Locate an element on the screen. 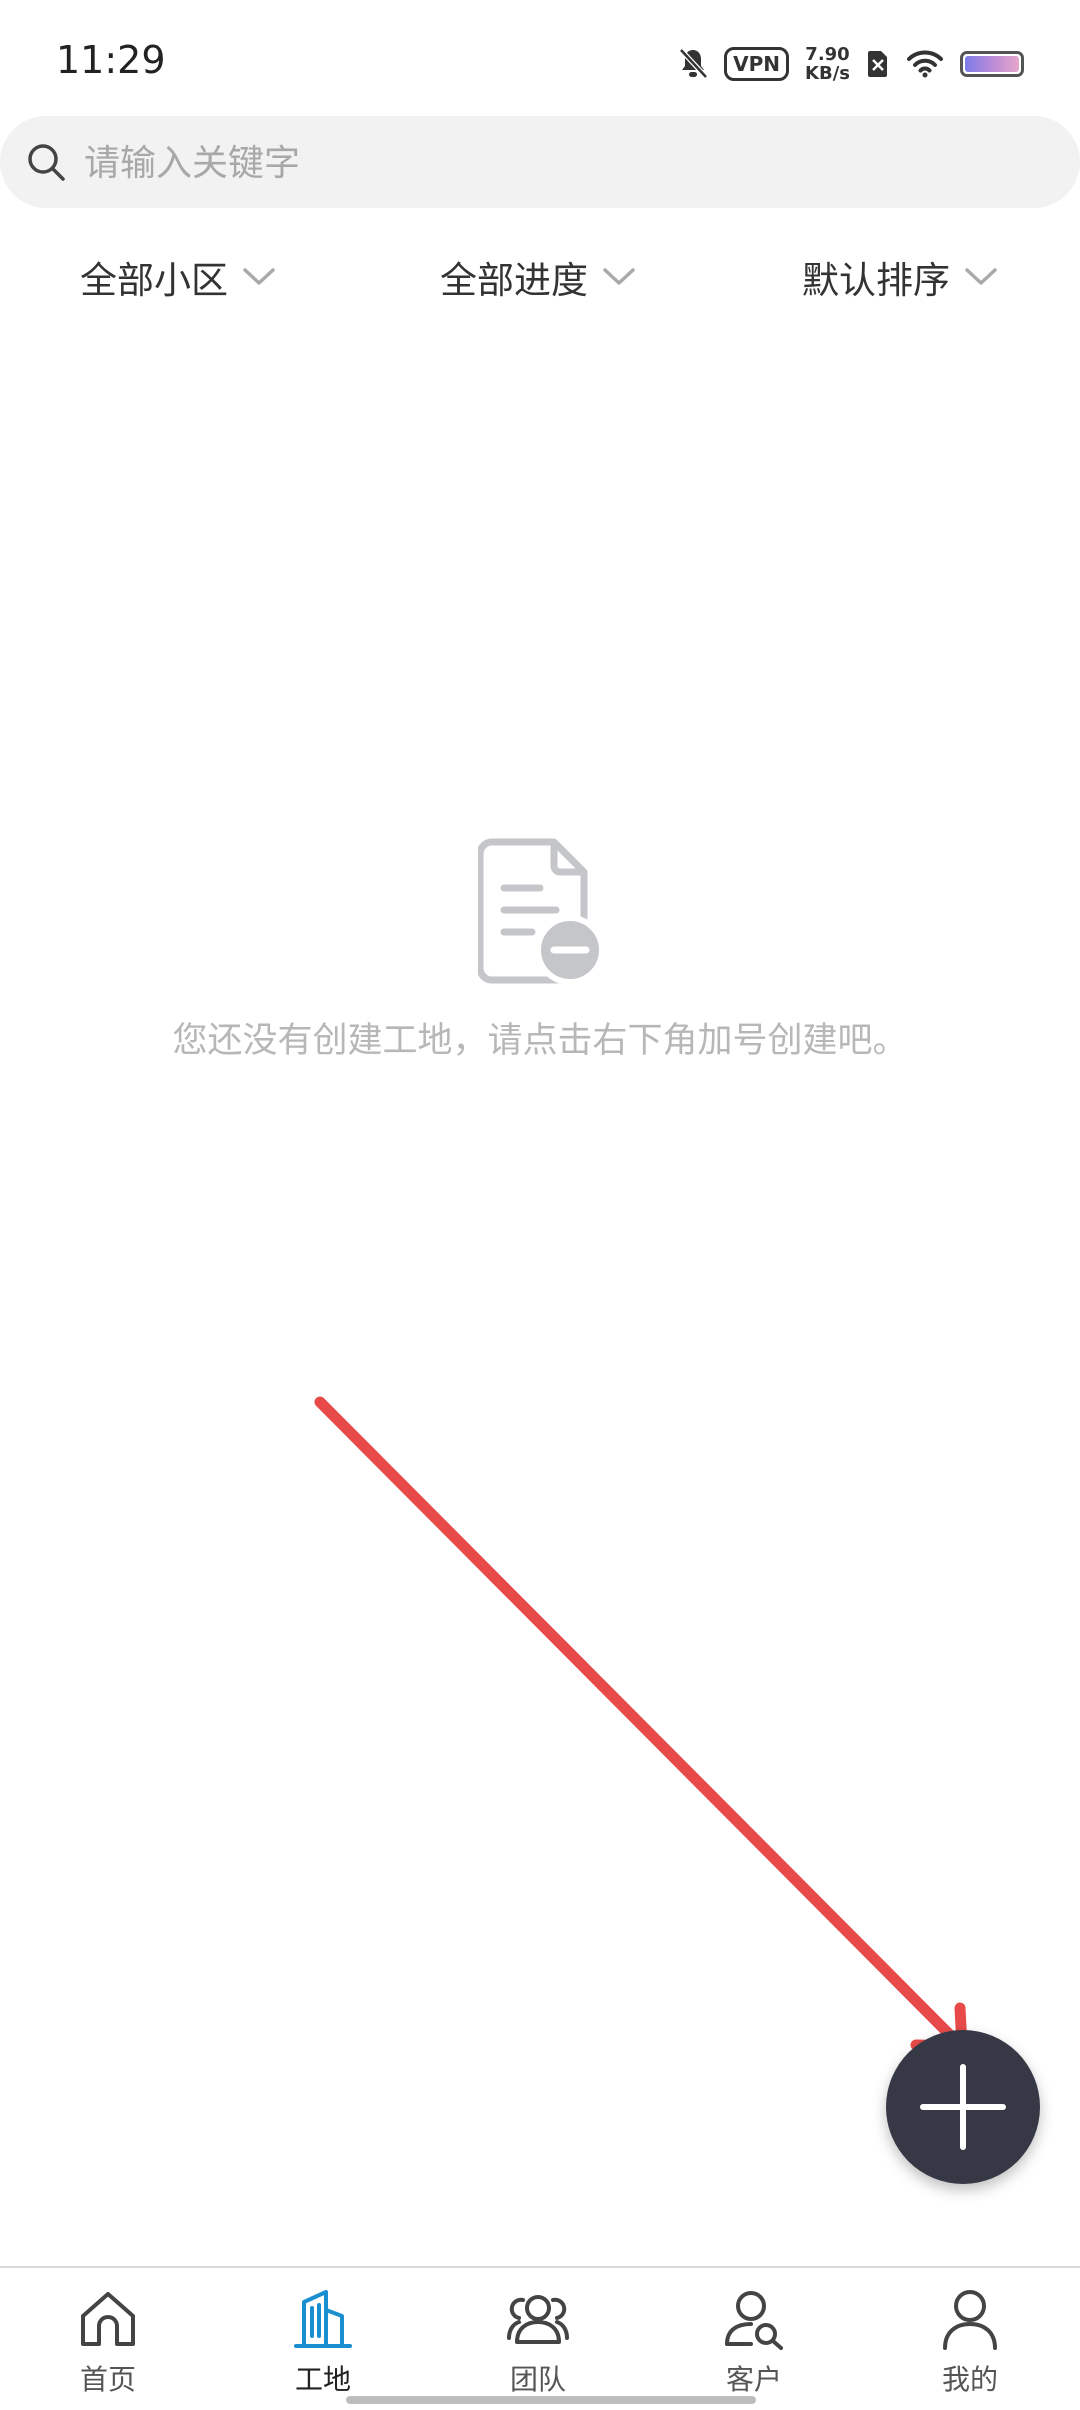 The image size is (1080, 2410). profile-icon is located at coordinates (970, 2320).